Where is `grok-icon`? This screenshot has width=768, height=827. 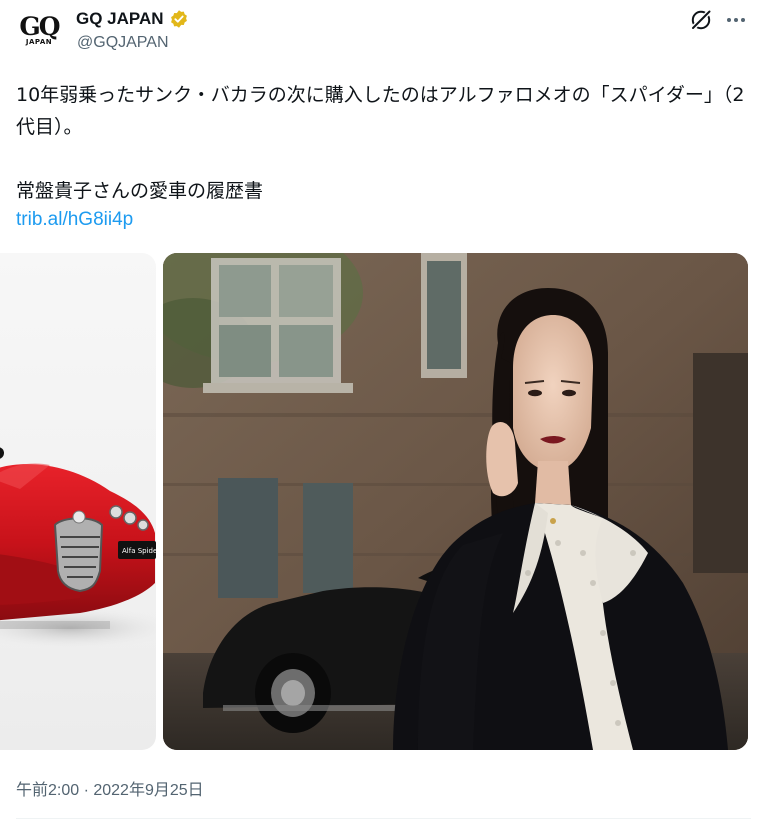 grok-icon is located at coordinates (701, 20).